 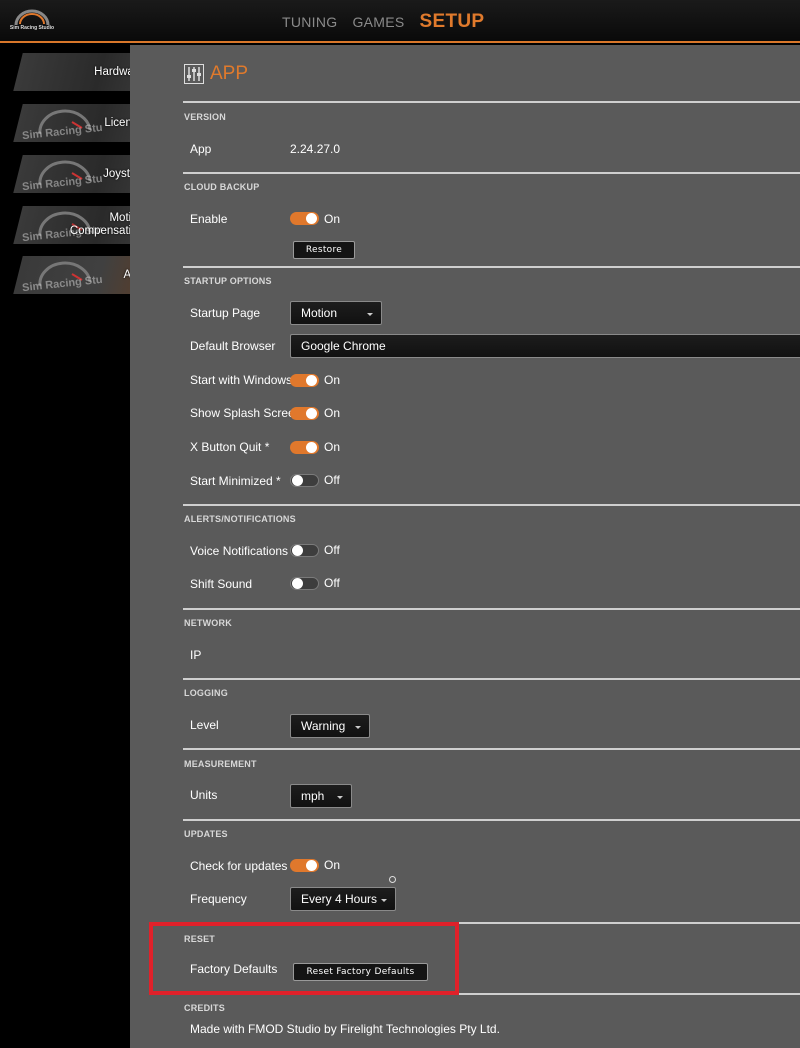 What do you see at coordinates (332, 413) in the screenshot?
I see `splash-screen-state: On` at bounding box center [332, 413].